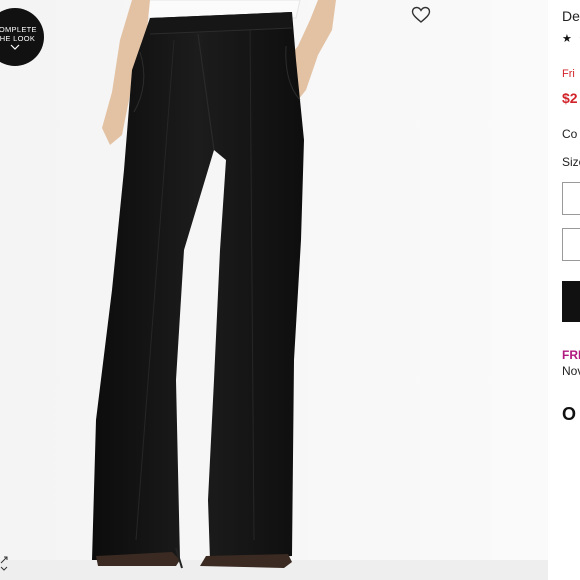  Describe the element at coordinates (569, 414) in the screenshot. I see `section-title: O` at that location.